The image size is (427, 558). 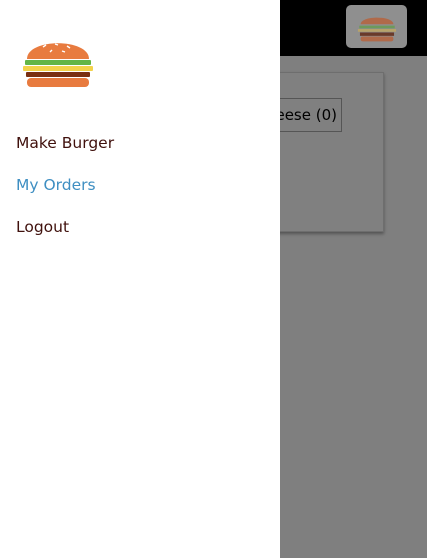 I want to click on nav-item-logout: Logout, so click(x=65, y=235).